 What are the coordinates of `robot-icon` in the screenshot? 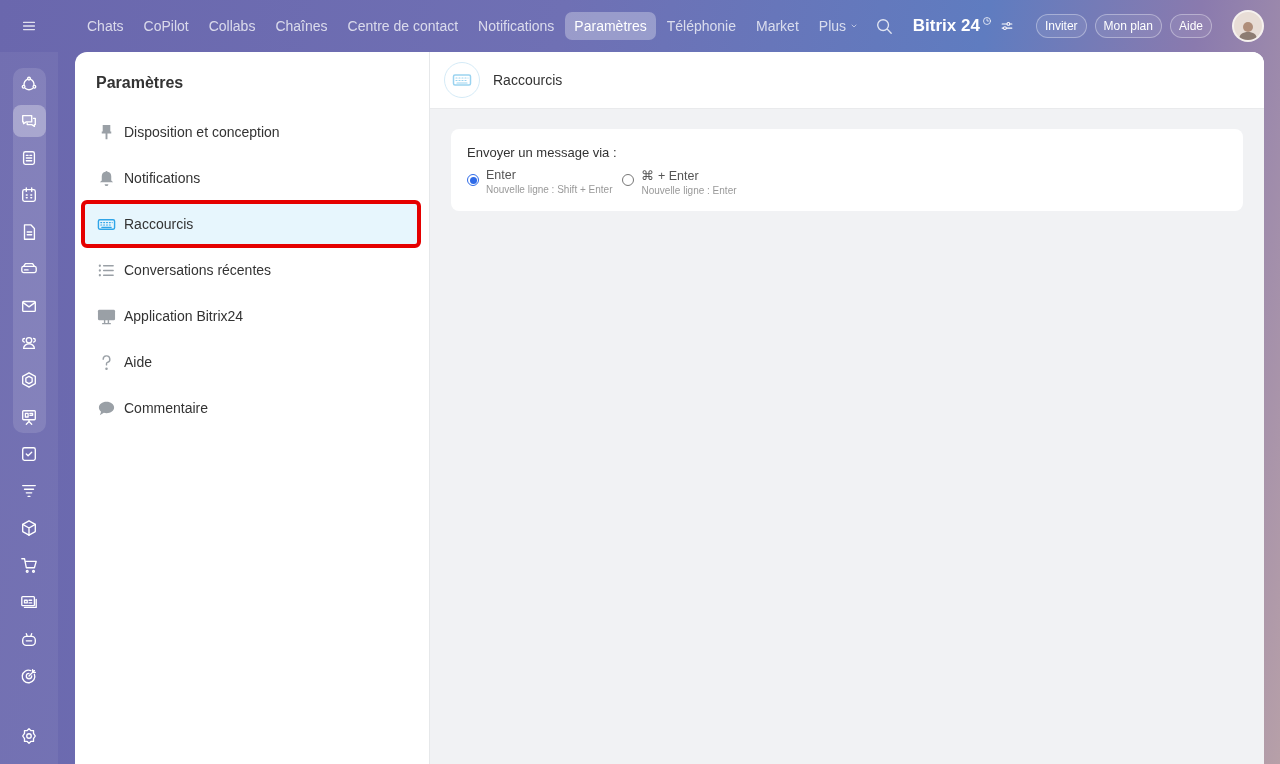 It's located at (29, 639).